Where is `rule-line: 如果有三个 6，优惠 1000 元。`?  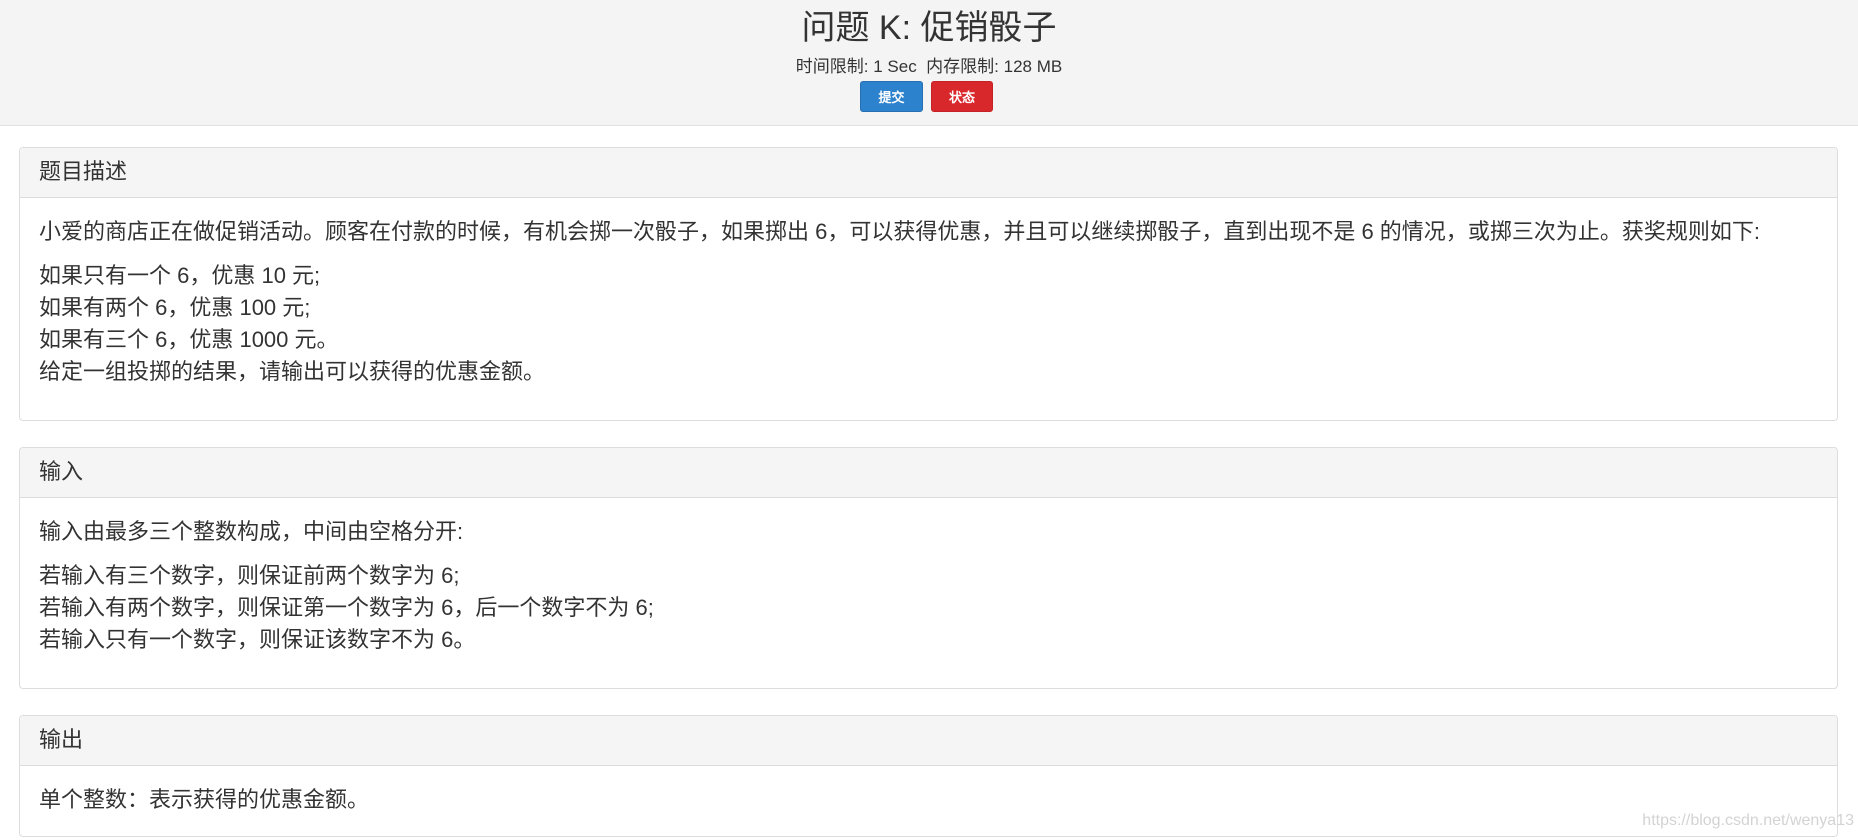 rule-line: 如果有三个 6，优惠 1000 元。 is located at coordinates (189, 339).